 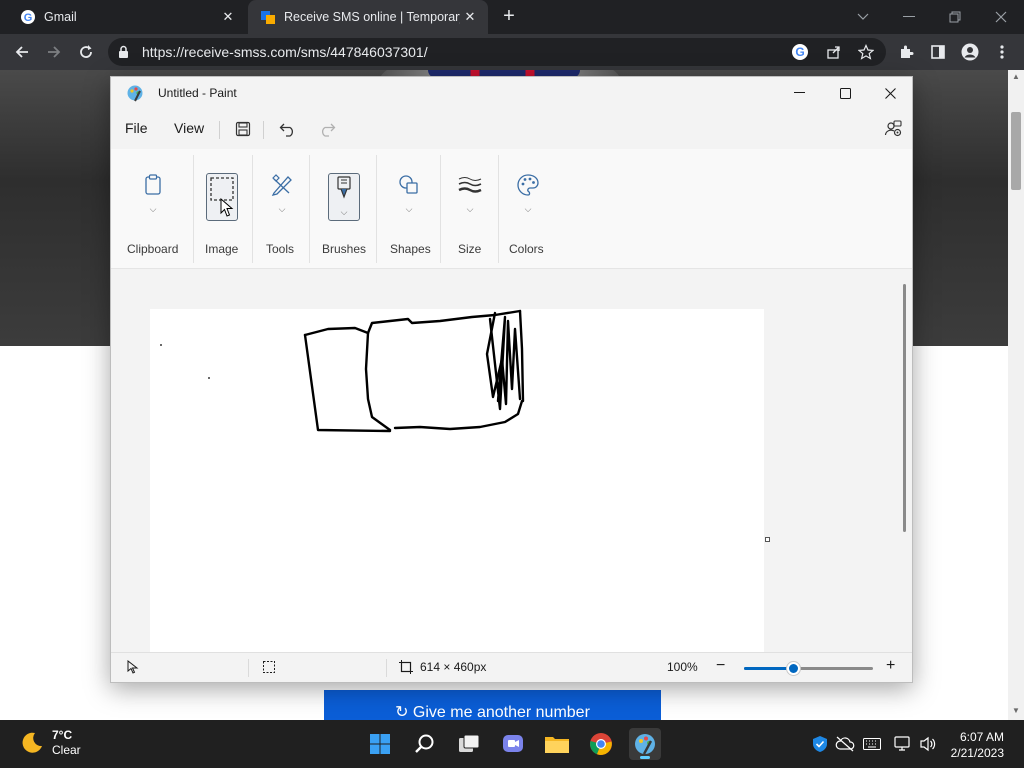 I want to click on colors-button: ⌵, so click(x=528, y=197).